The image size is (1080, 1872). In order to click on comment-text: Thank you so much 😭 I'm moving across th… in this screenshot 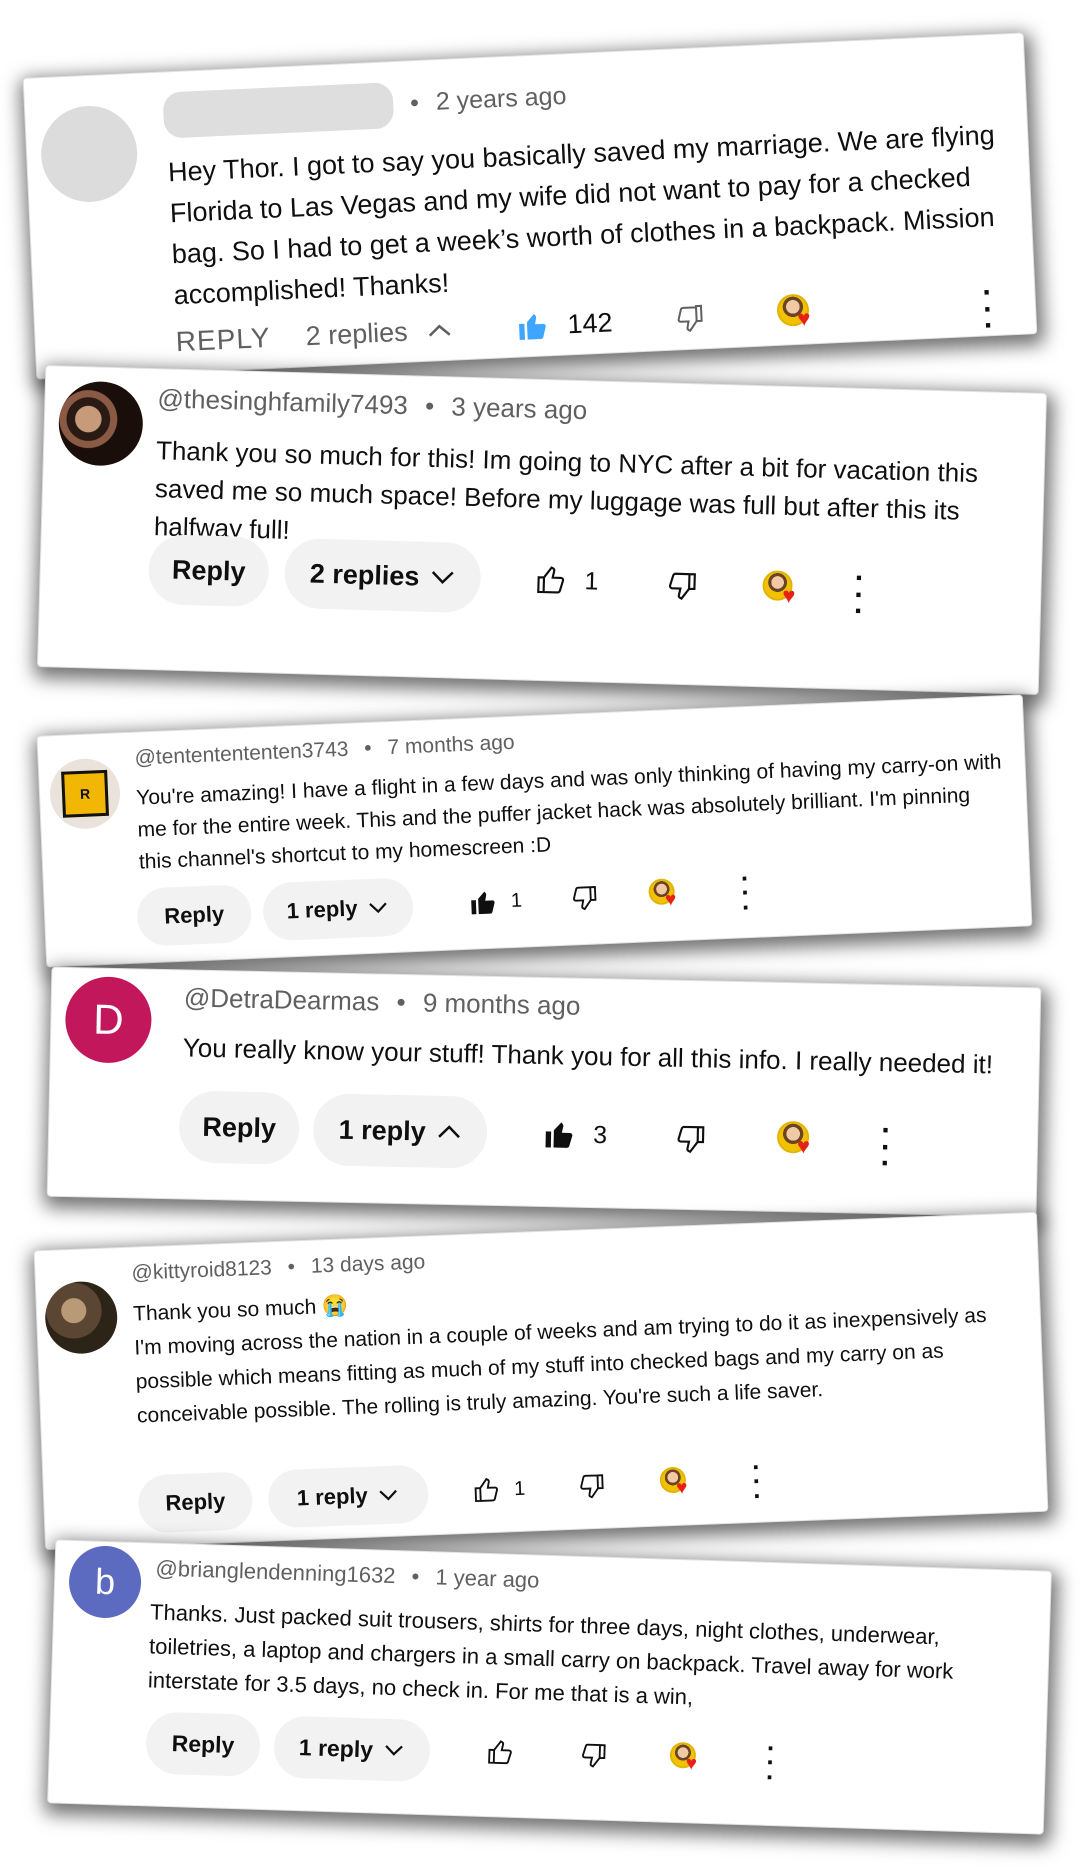, I will do `click(574, 1349)`.